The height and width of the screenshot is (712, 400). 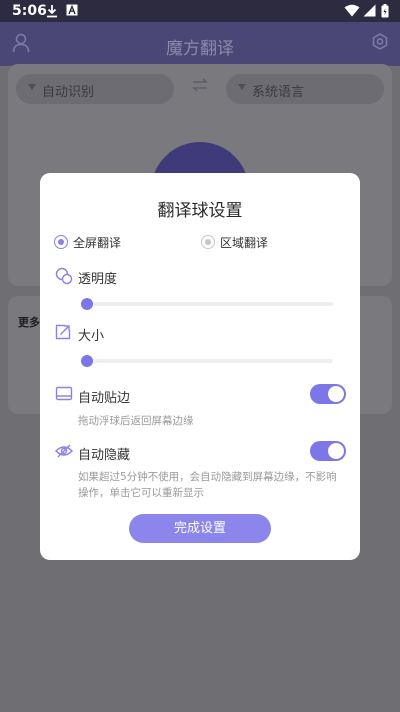 I want to click on resize-icon, so click(x=63, y=332).